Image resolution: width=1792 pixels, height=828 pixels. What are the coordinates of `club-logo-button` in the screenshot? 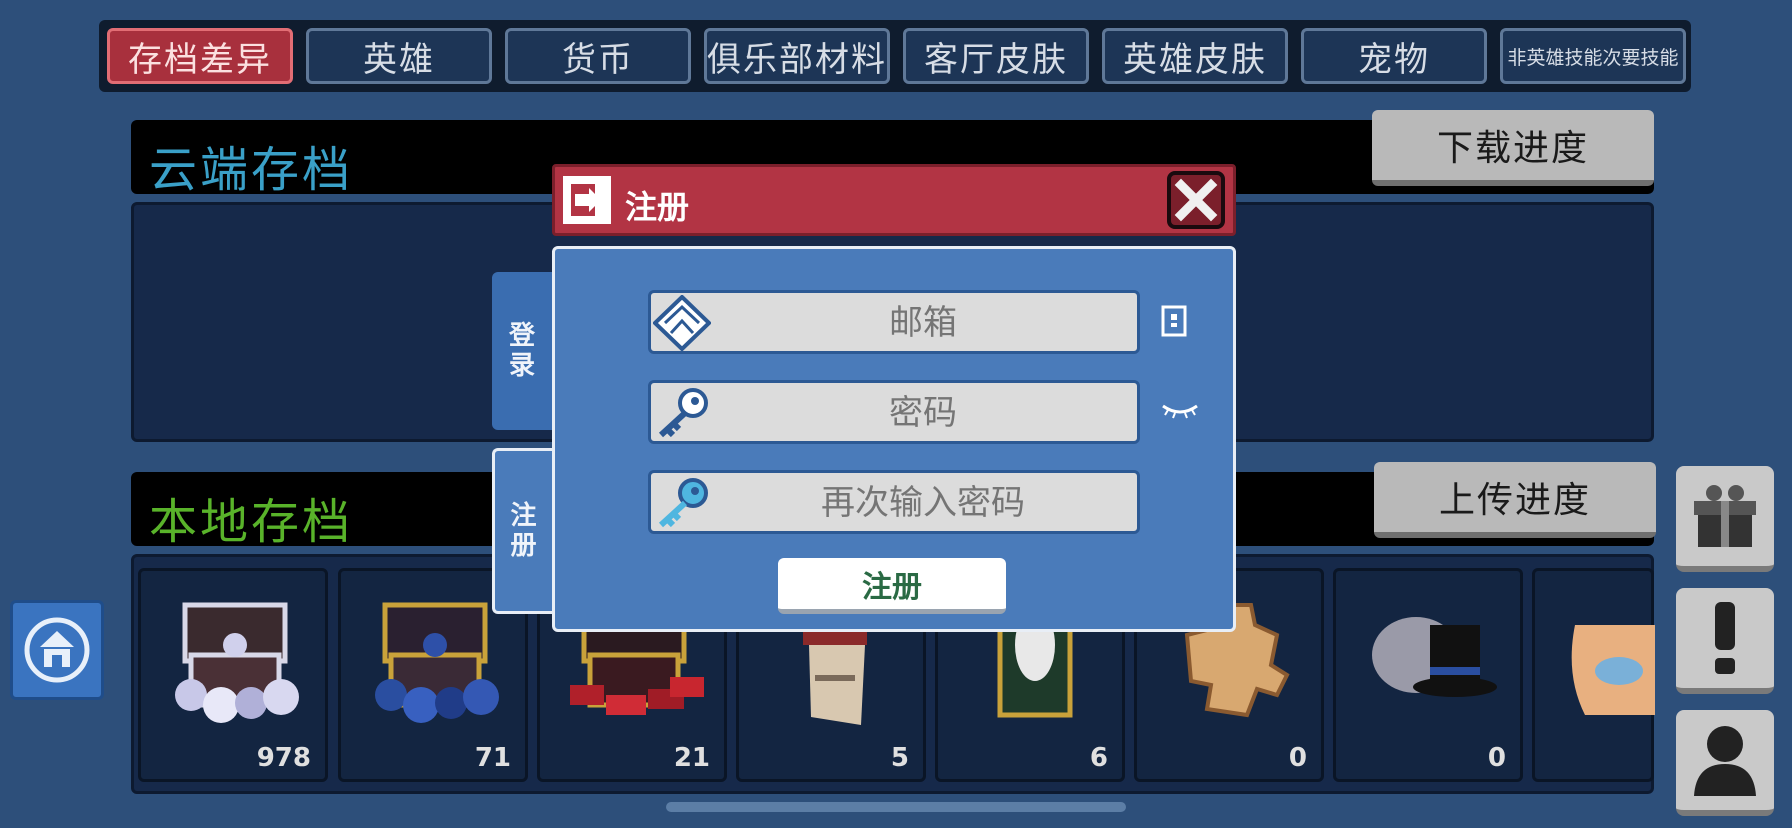 It's located at (57, 650).